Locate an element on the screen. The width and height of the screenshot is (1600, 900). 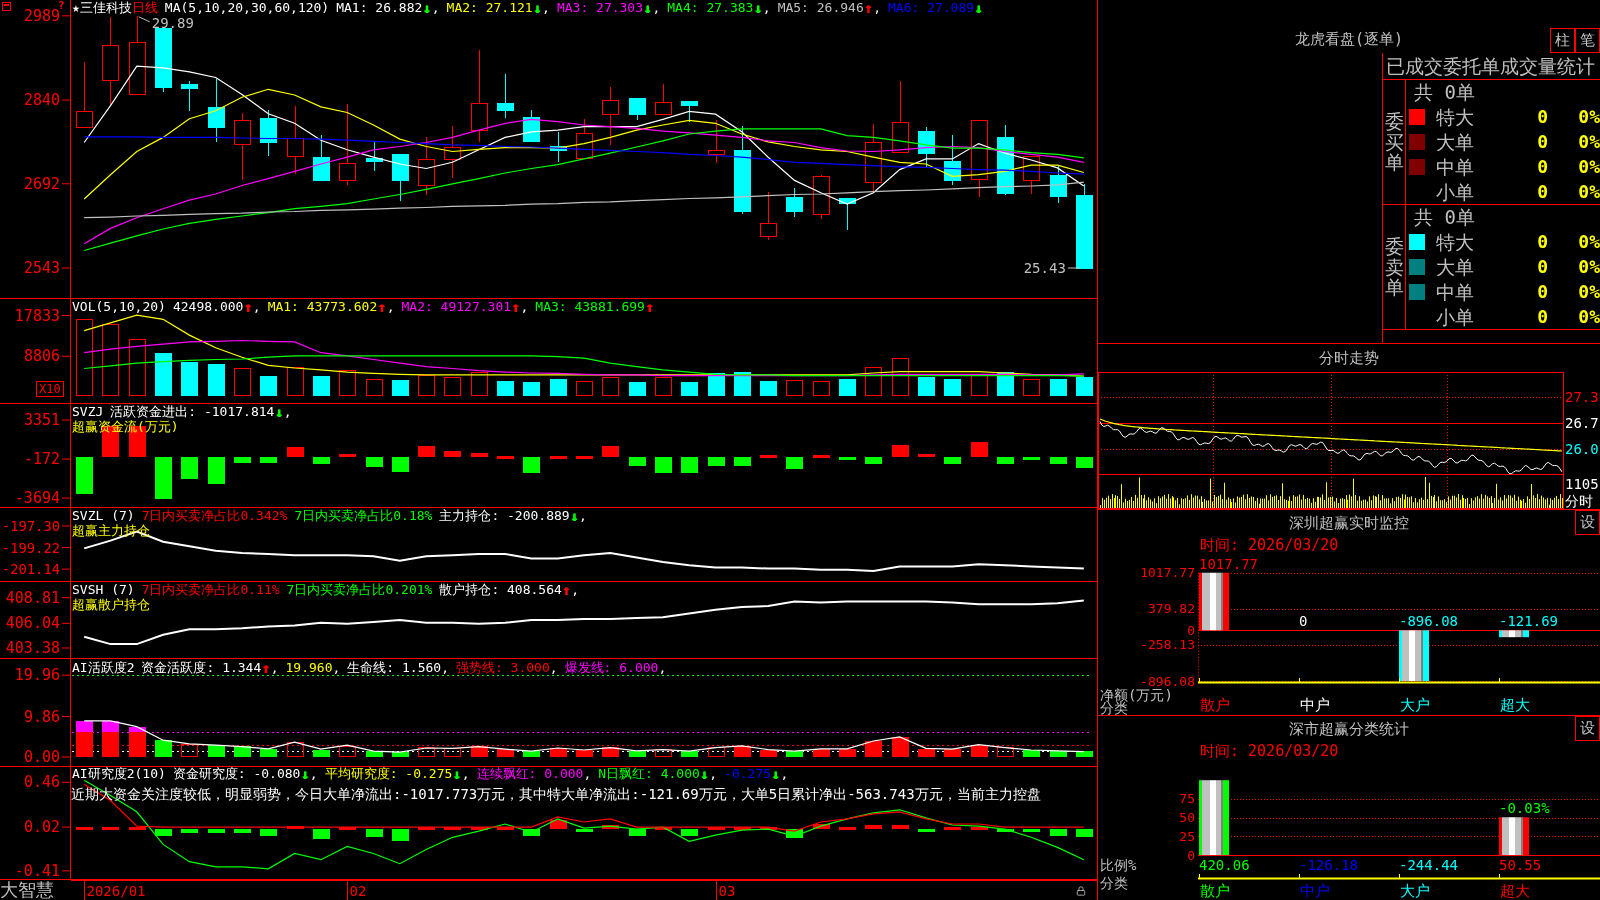
view-mode-button: 笔 is located at coordinates (1587, 40).